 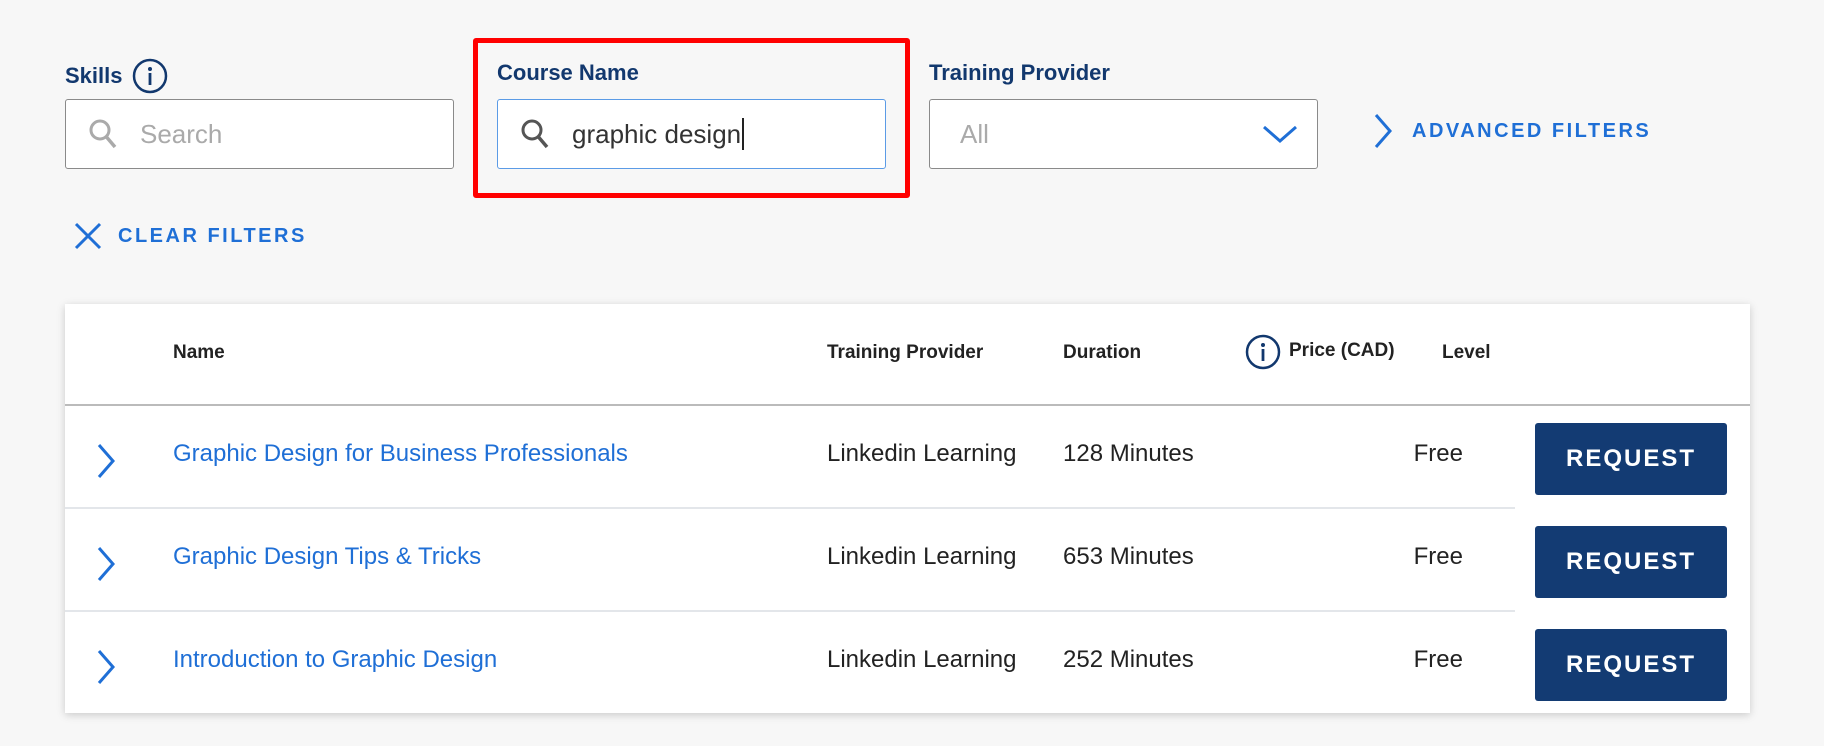 I want to click on advanced-filters-button: ADVANCED FILTERS, so click(x=1511, y=131).